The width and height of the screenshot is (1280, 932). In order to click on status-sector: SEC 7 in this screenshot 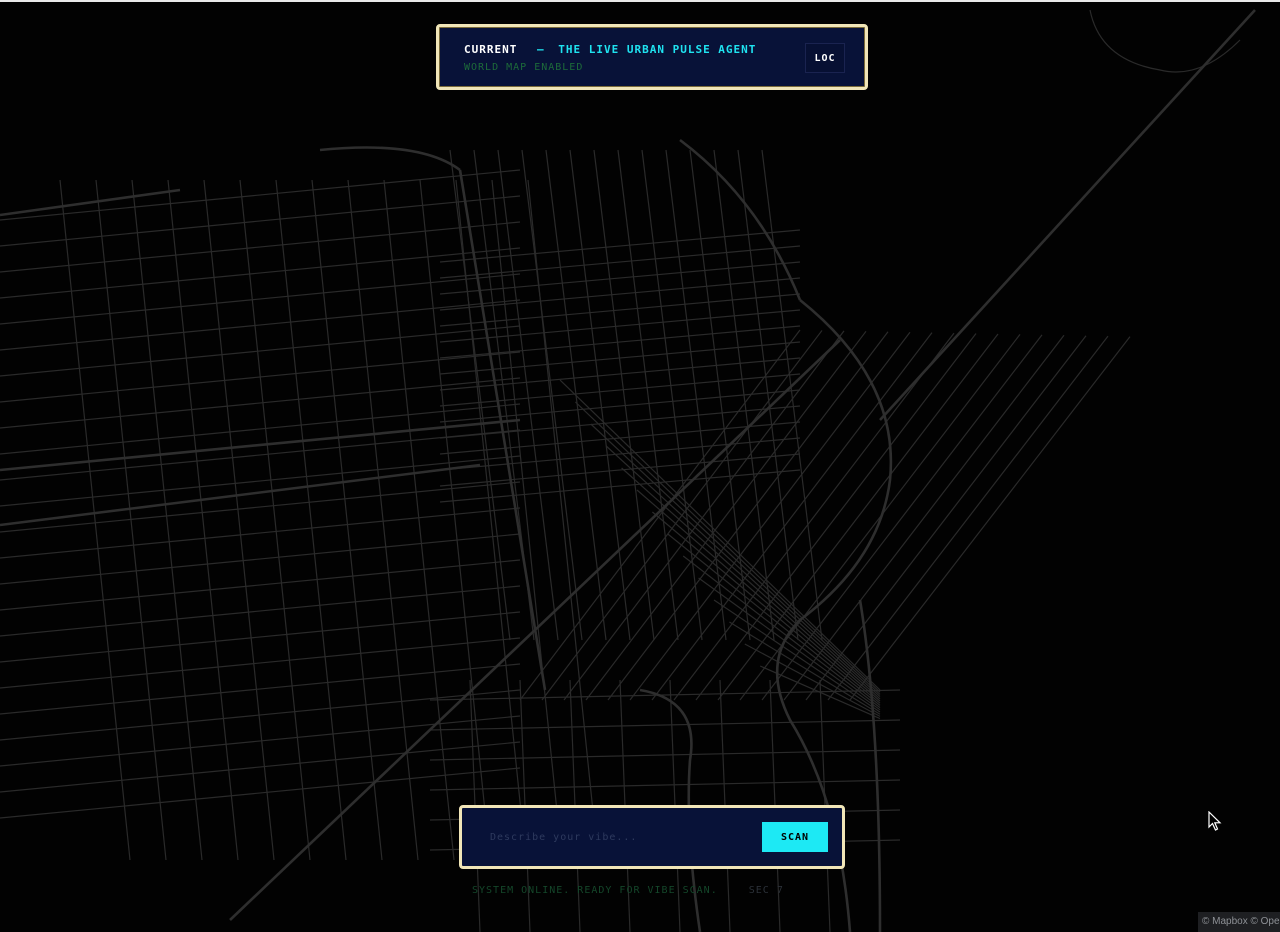, I will do `click(766, 890)`.